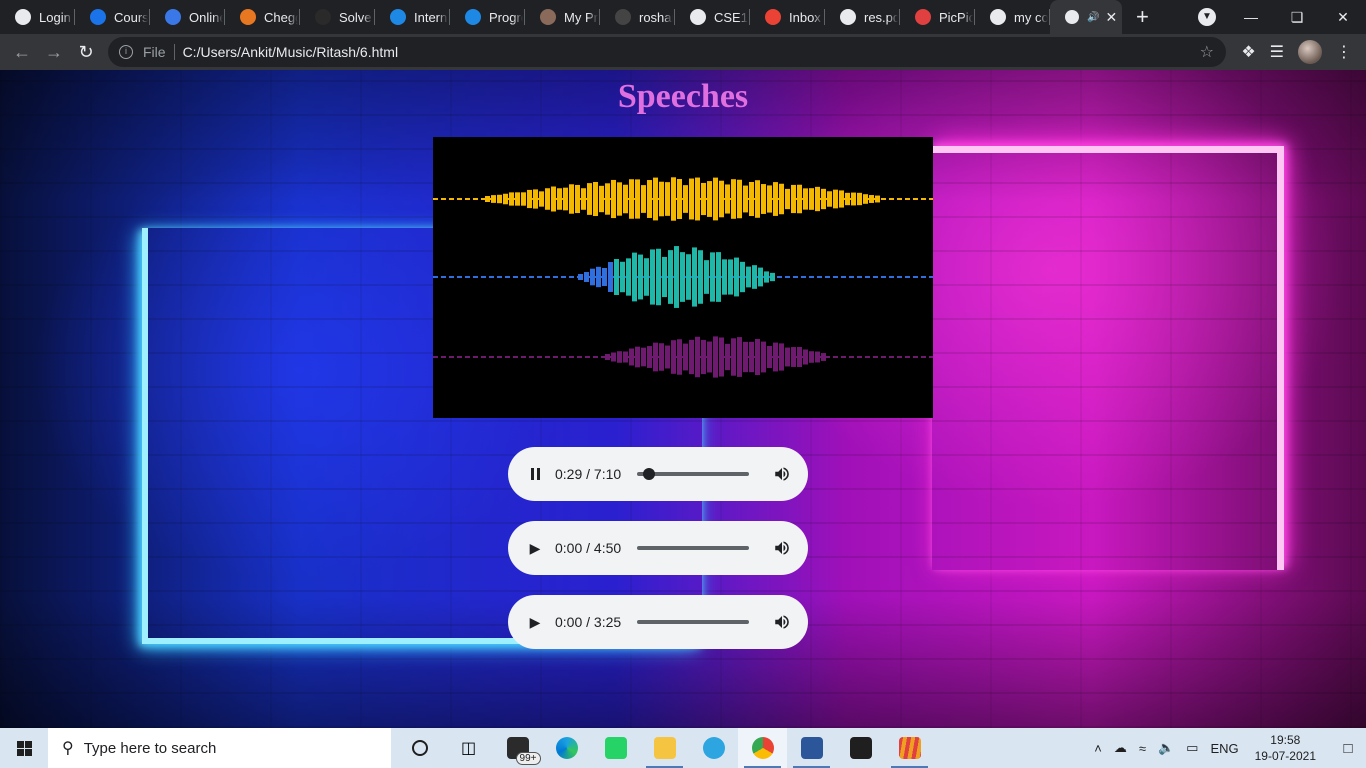 This screenshot has height=768, width=1366. What do you see at coordinates (150, 748) in the screenshot?
I see `search-placeholder: Type here to search` at bounding box center [150, 748].